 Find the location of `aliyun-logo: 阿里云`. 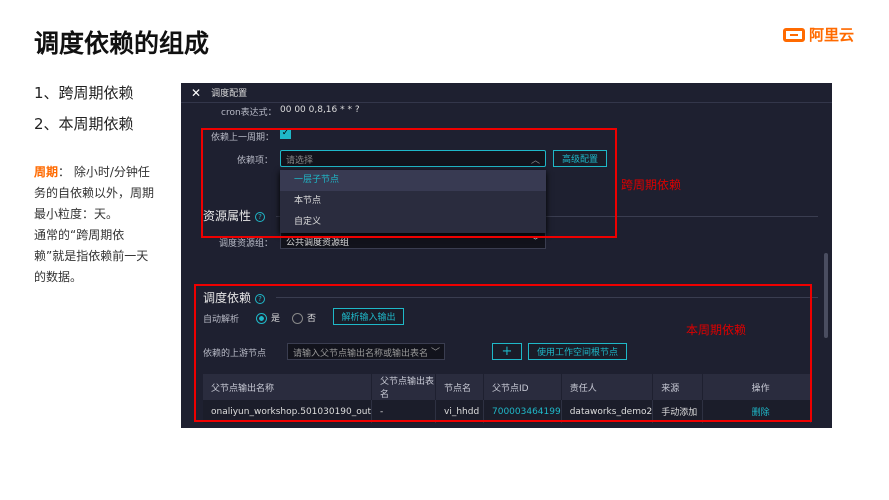

aliyun-logo: 阿里云 is located at coordinates (818, 34).